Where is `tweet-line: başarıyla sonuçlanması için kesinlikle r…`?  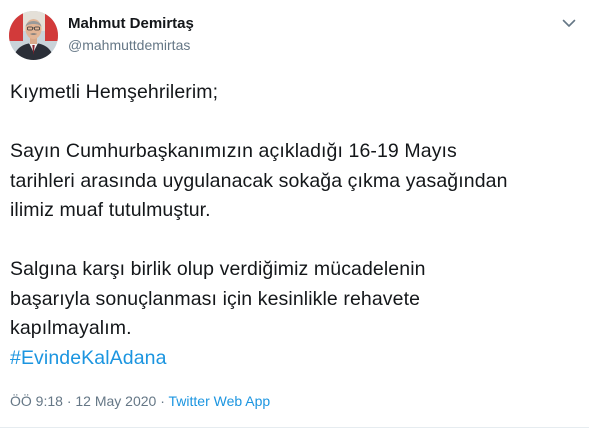
tweet-line: başarıyla sonuçlanması için kesinlikle r… is located at coordinates (215, 298).